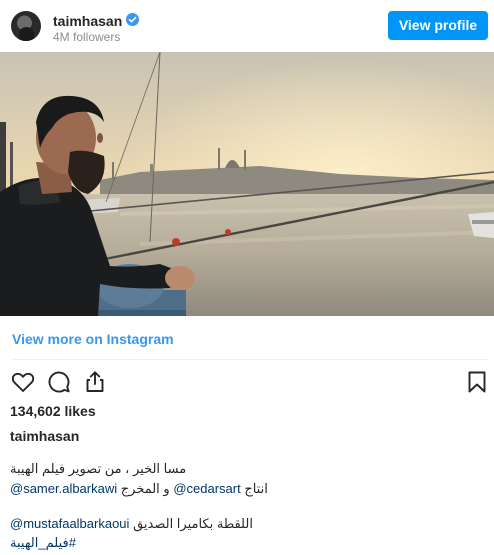 Image resolution: width=494 pixels, height=555 pixels. Describe the element at coordinates (87, 37) in the screenshot. I see `follower-count: 4M followers` at that location.